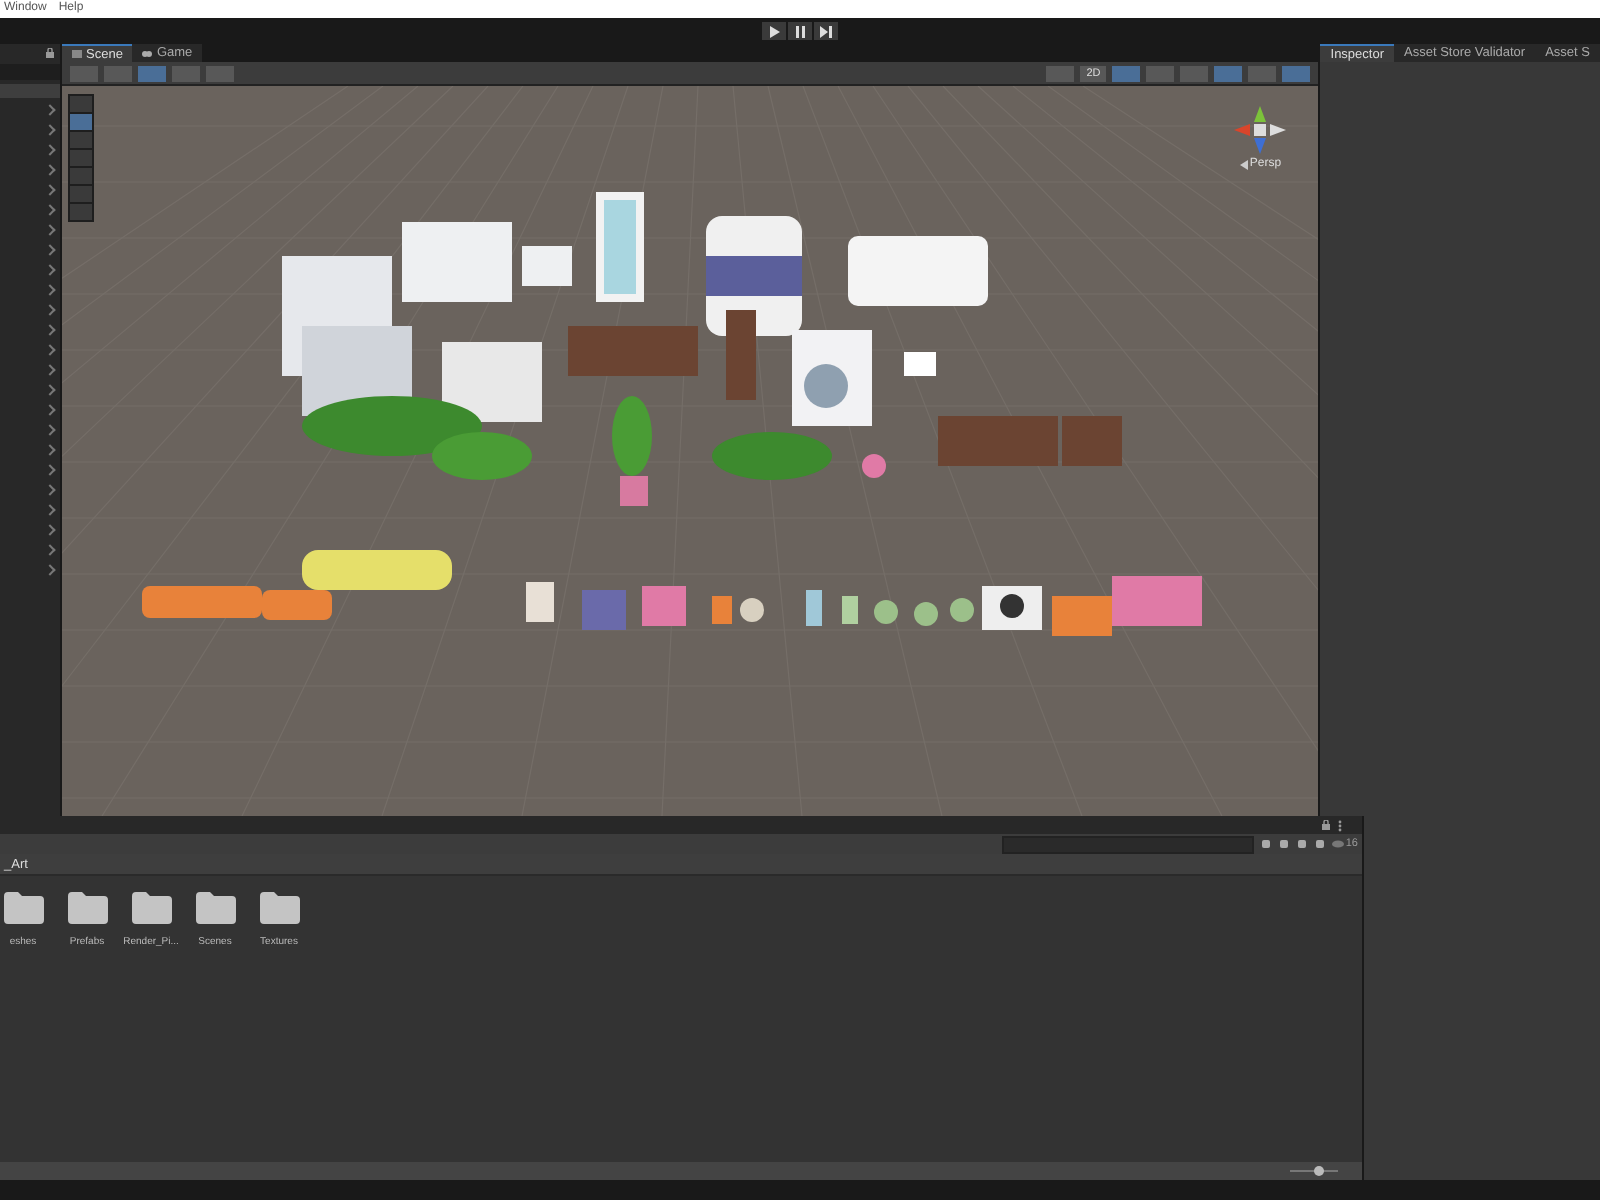 Image resolution: width=1600 pixels, height=1200 pixels. I want to click on slider-thumb, so click(1319, 1171).